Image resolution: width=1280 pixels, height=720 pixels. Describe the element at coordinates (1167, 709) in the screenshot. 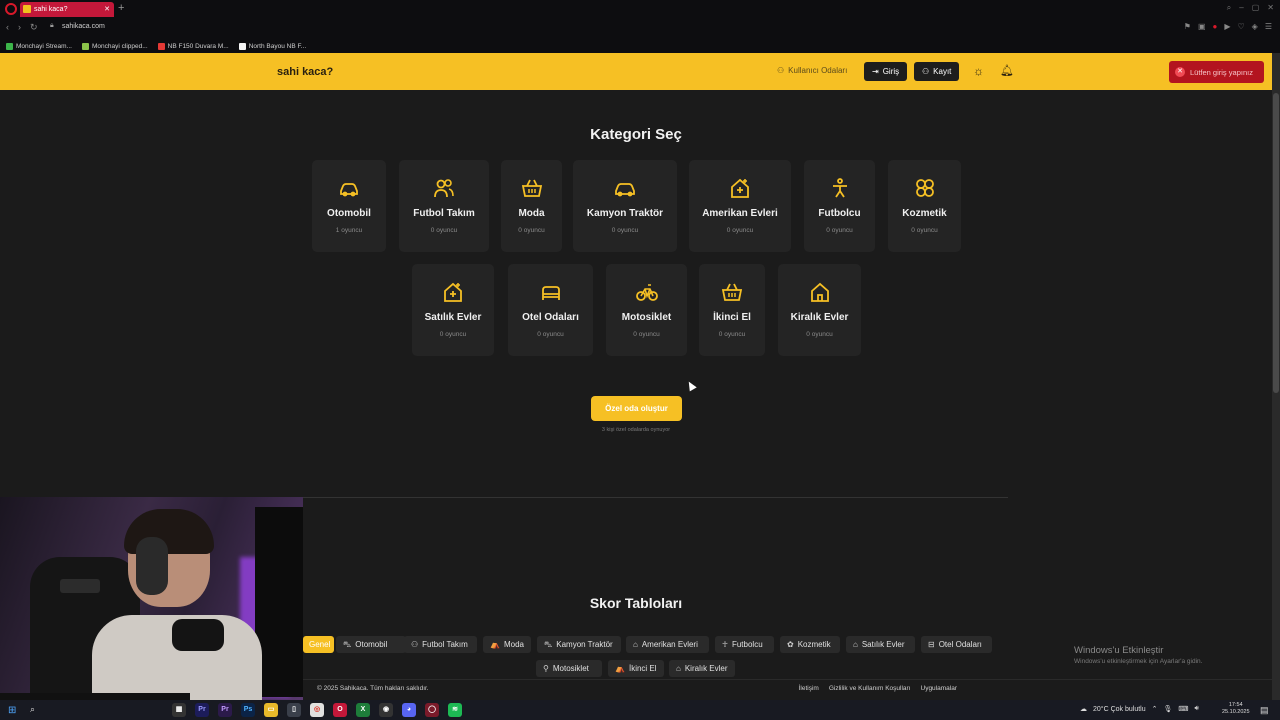

I see `mic-icon: 🎙︎` at that location.